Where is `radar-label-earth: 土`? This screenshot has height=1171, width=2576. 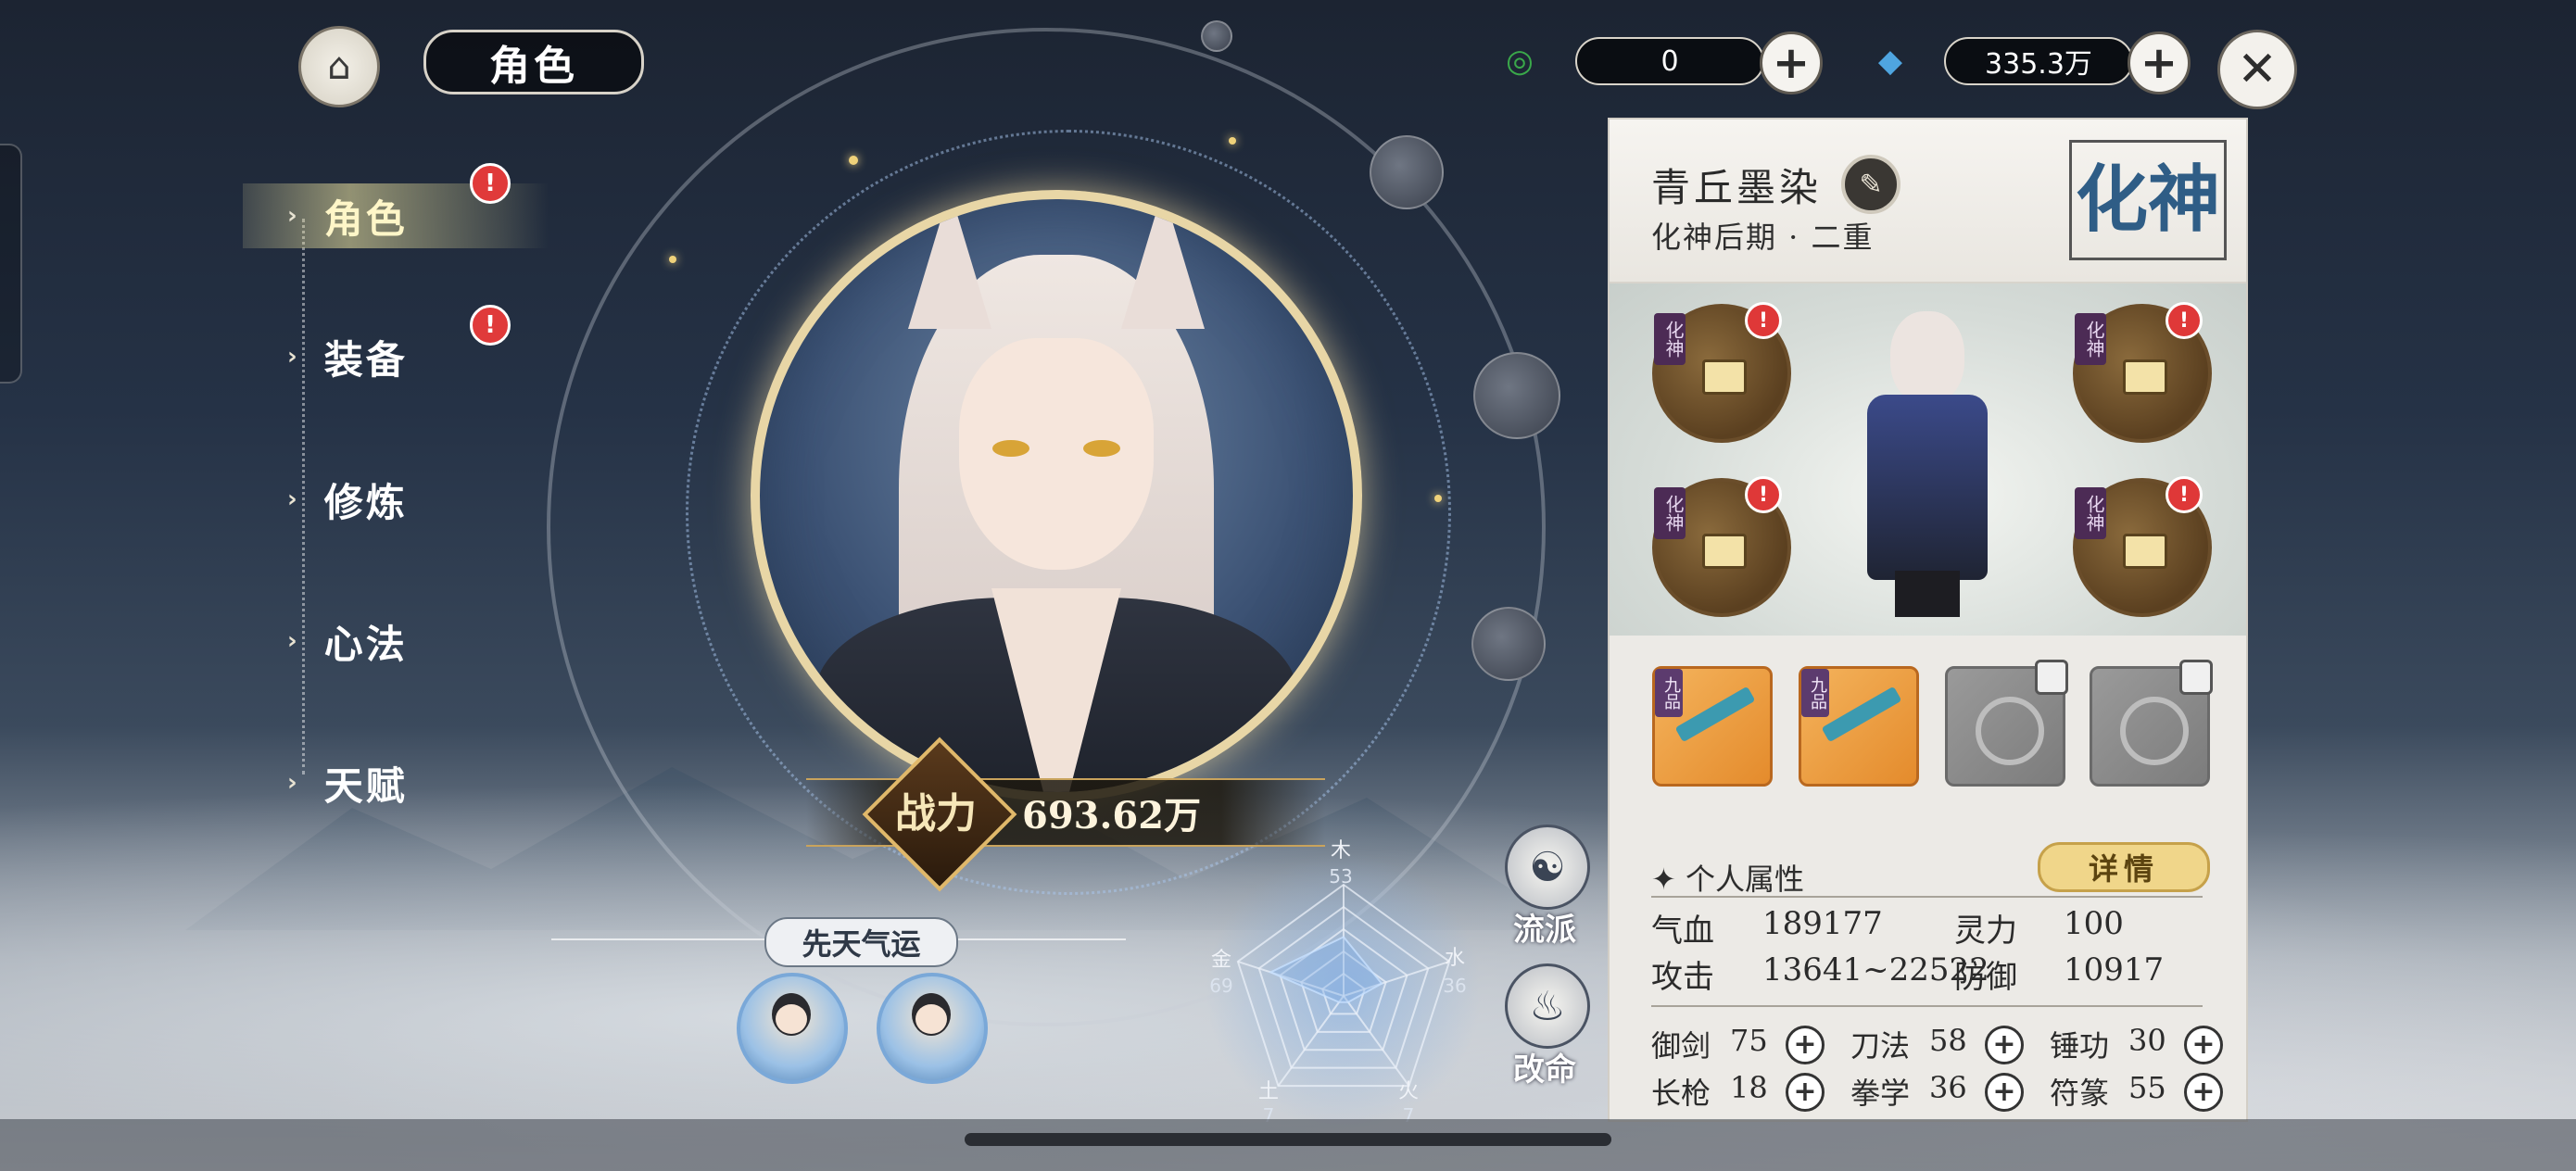 radar-label-earth: 土 is located at coordinates (1268, 1091).